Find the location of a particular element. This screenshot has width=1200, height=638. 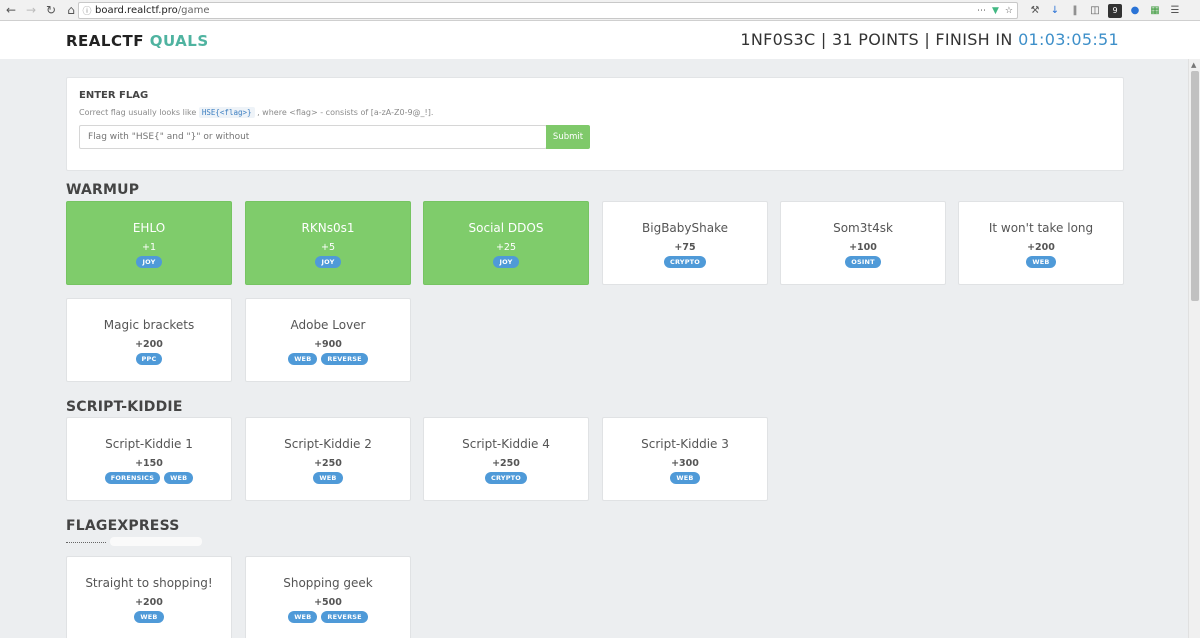

task-card: It won't take long +200 WEB is located at coordinates (1041, 243).